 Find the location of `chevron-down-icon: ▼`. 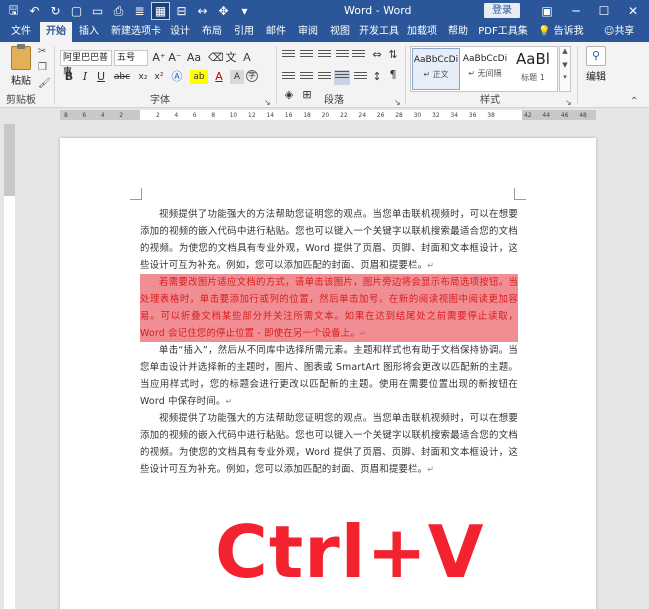

chevron-down-icon: ▼ is located at coordinates (565, 65).